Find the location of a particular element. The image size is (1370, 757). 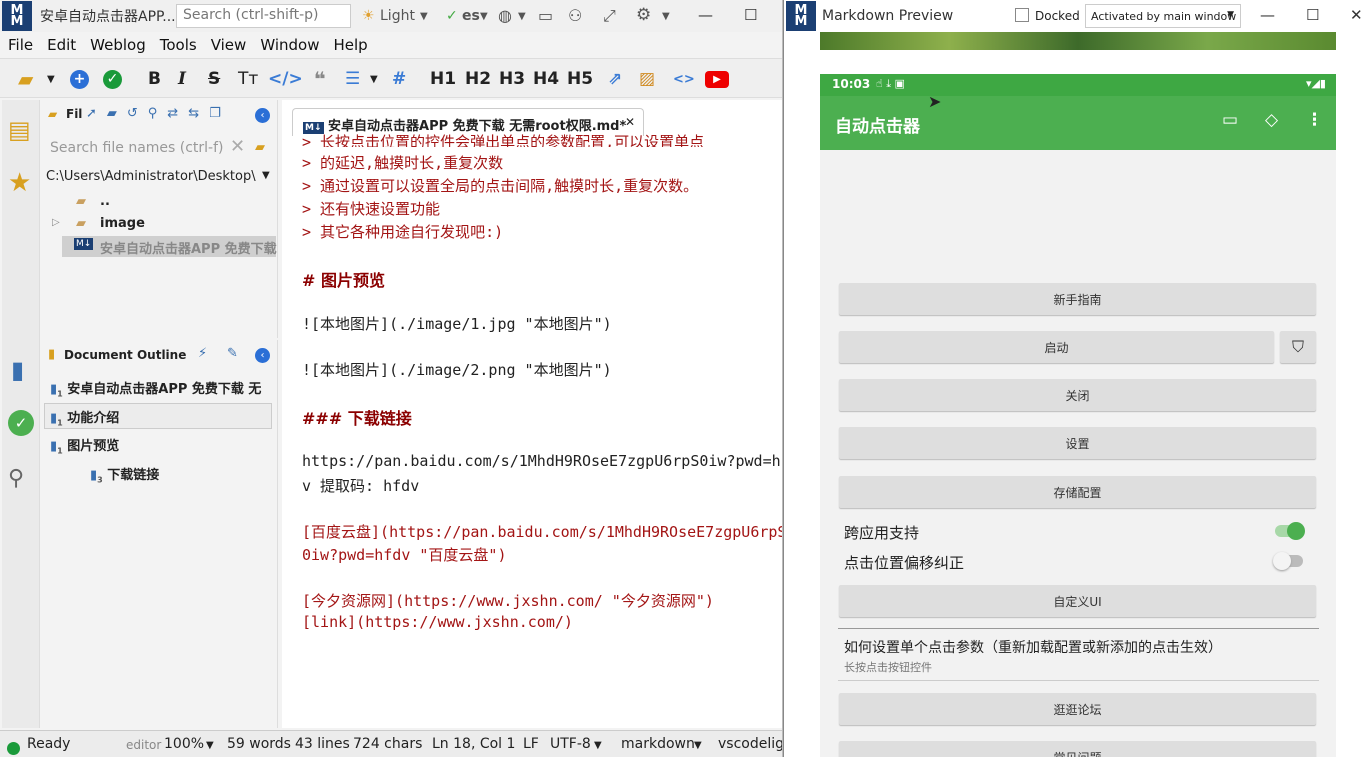

docked-checkbox is located at coordinates (1022, 15).